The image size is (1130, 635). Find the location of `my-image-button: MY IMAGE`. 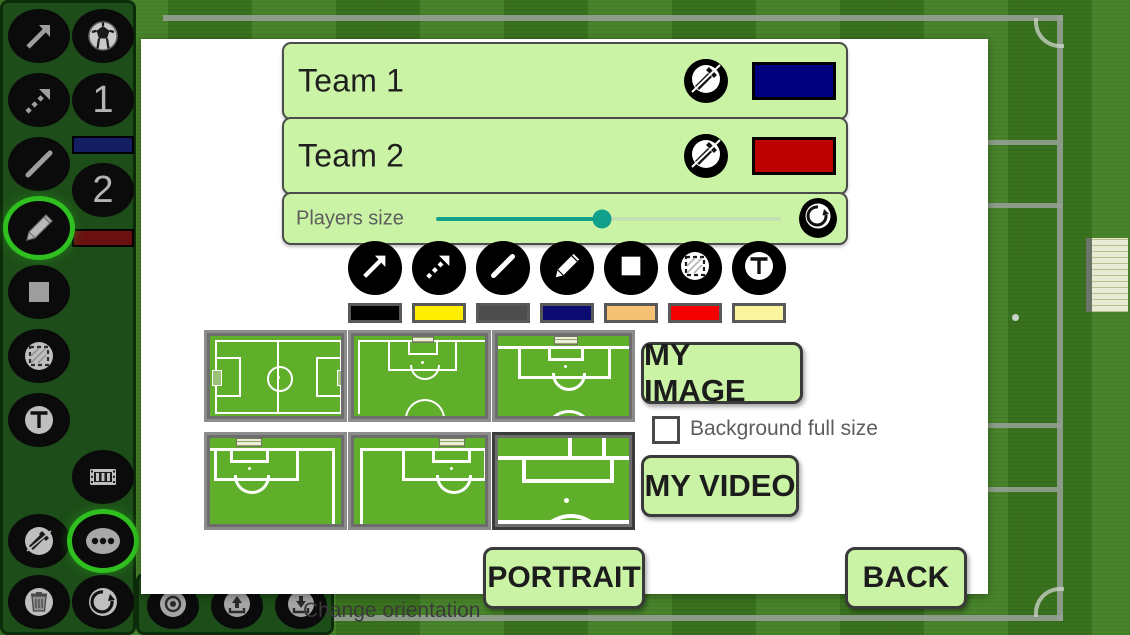

my-image-button: MY IMAGE is located at coordinates (722, 372).